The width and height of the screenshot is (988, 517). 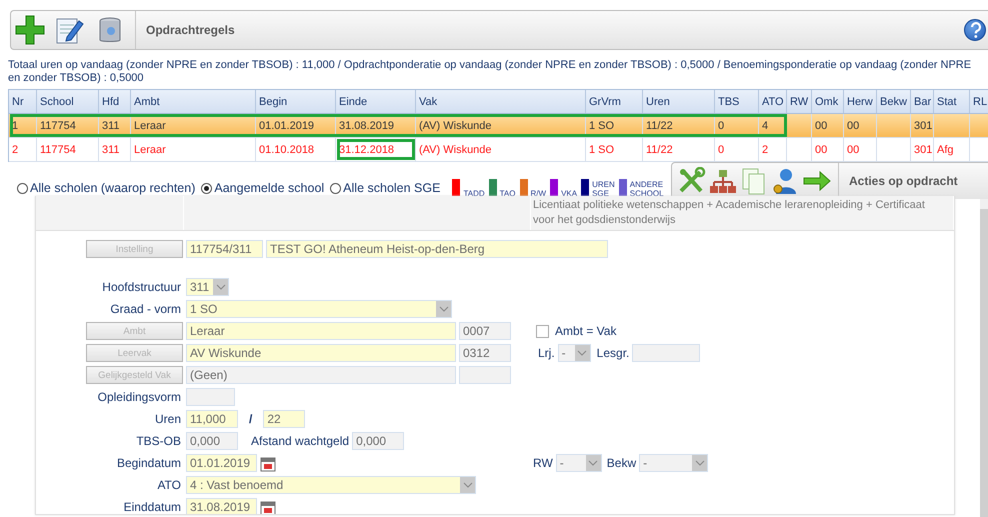 What do you see at coordinates (168, 419) in the screenshot?
I see `field-label: Uren` at bounding box center [168, 419].